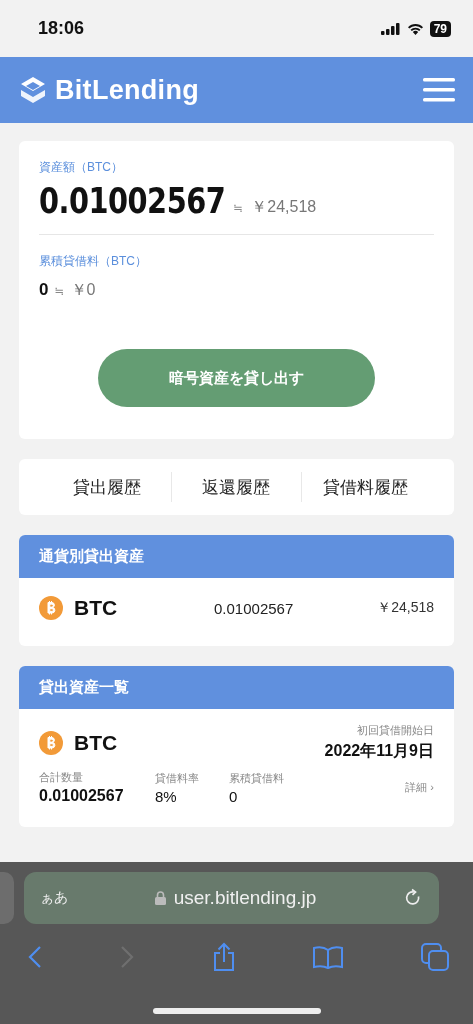  What do you see at coordinates (61, 777) in the screenshot?
I see `total-label: 合計数量` at bounding box center [61, 777].